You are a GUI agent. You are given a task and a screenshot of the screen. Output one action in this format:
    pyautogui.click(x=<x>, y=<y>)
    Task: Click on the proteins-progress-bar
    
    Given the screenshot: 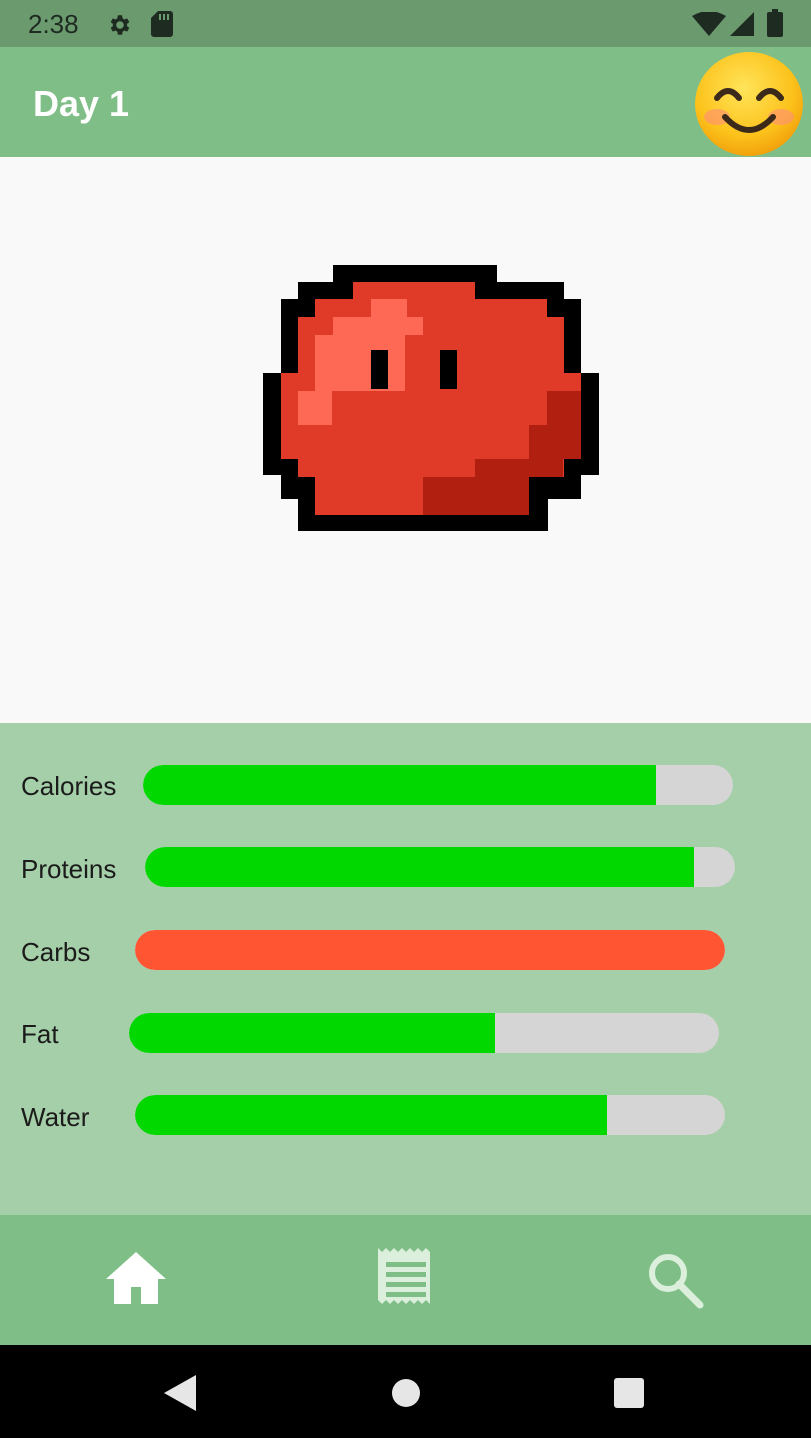 What is the action you would take?
    pyautogui.click(x=440, y=867)
    